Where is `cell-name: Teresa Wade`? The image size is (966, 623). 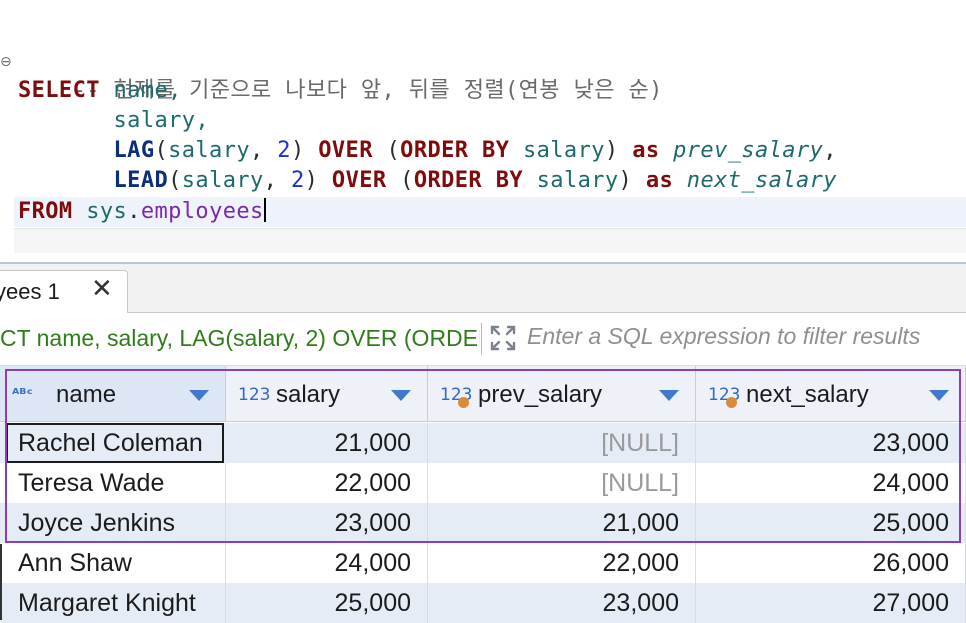
cell-name: Teresa Wade is located at coordinates (116, 483).